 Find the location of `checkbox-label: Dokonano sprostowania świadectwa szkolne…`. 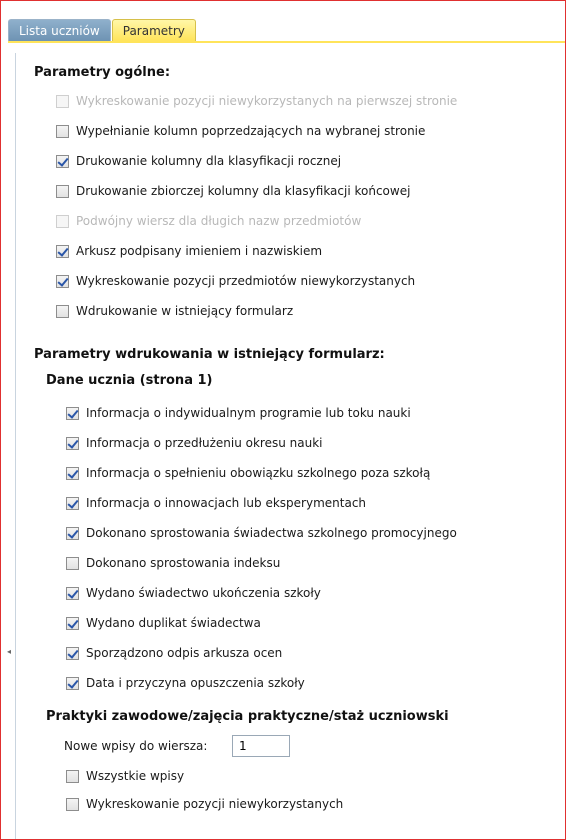

checkbox-label: Dokonano sprostowania świadectwa szkolne… is located at coordinates (271, 533).